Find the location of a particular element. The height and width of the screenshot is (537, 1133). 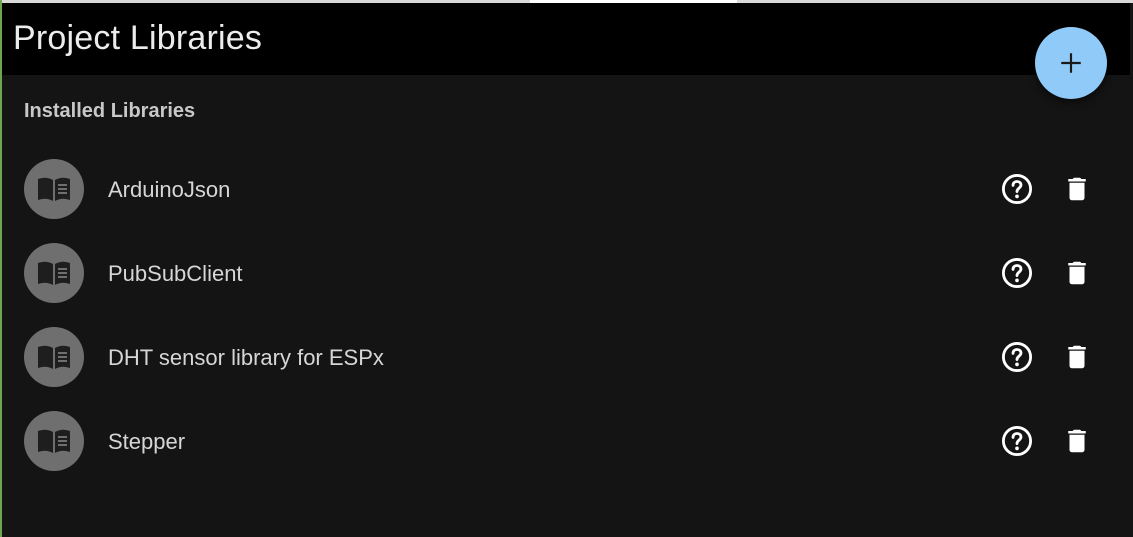

add-library-button is located at coordinates (1071, 63).